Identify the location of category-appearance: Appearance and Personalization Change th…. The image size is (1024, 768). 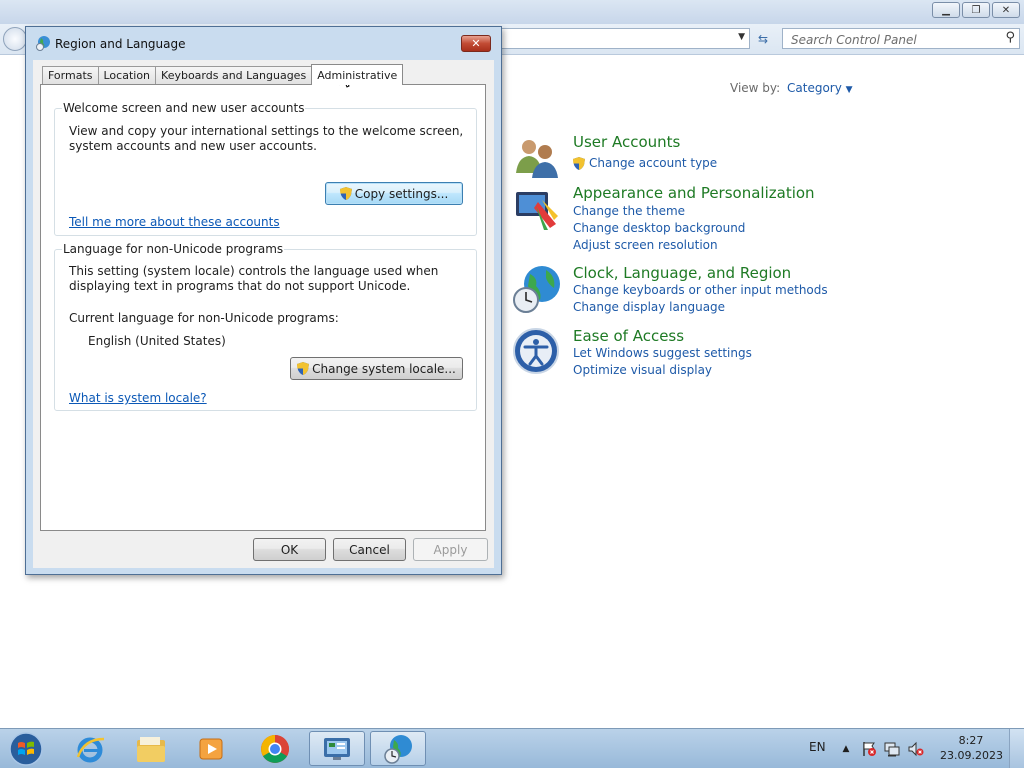
(752, 219).